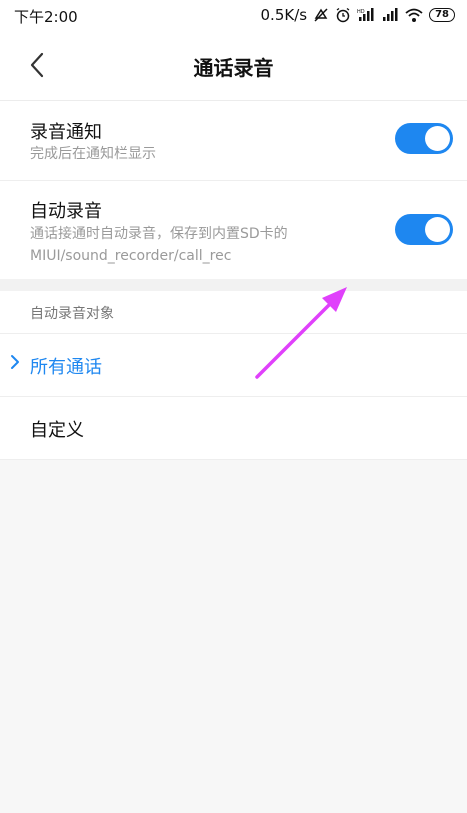 The height and width of the screenshot is (813, 467). What do you see at coordinates (72, 314) in the screenshot?
I see `section-title: 自动录音对象` at bounding box center [72, 314].